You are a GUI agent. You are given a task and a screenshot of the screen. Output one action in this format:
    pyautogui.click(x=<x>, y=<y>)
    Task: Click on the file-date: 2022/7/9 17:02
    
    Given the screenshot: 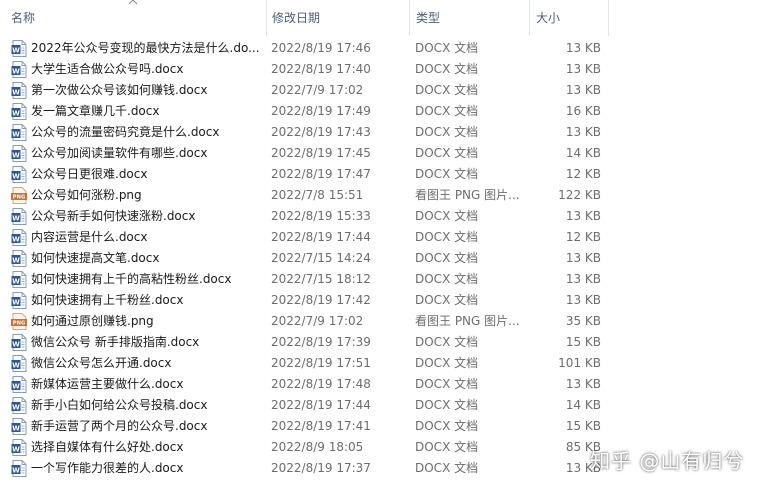 What is the action you would take?
    pyautogui.click(x=317, y=321)
    